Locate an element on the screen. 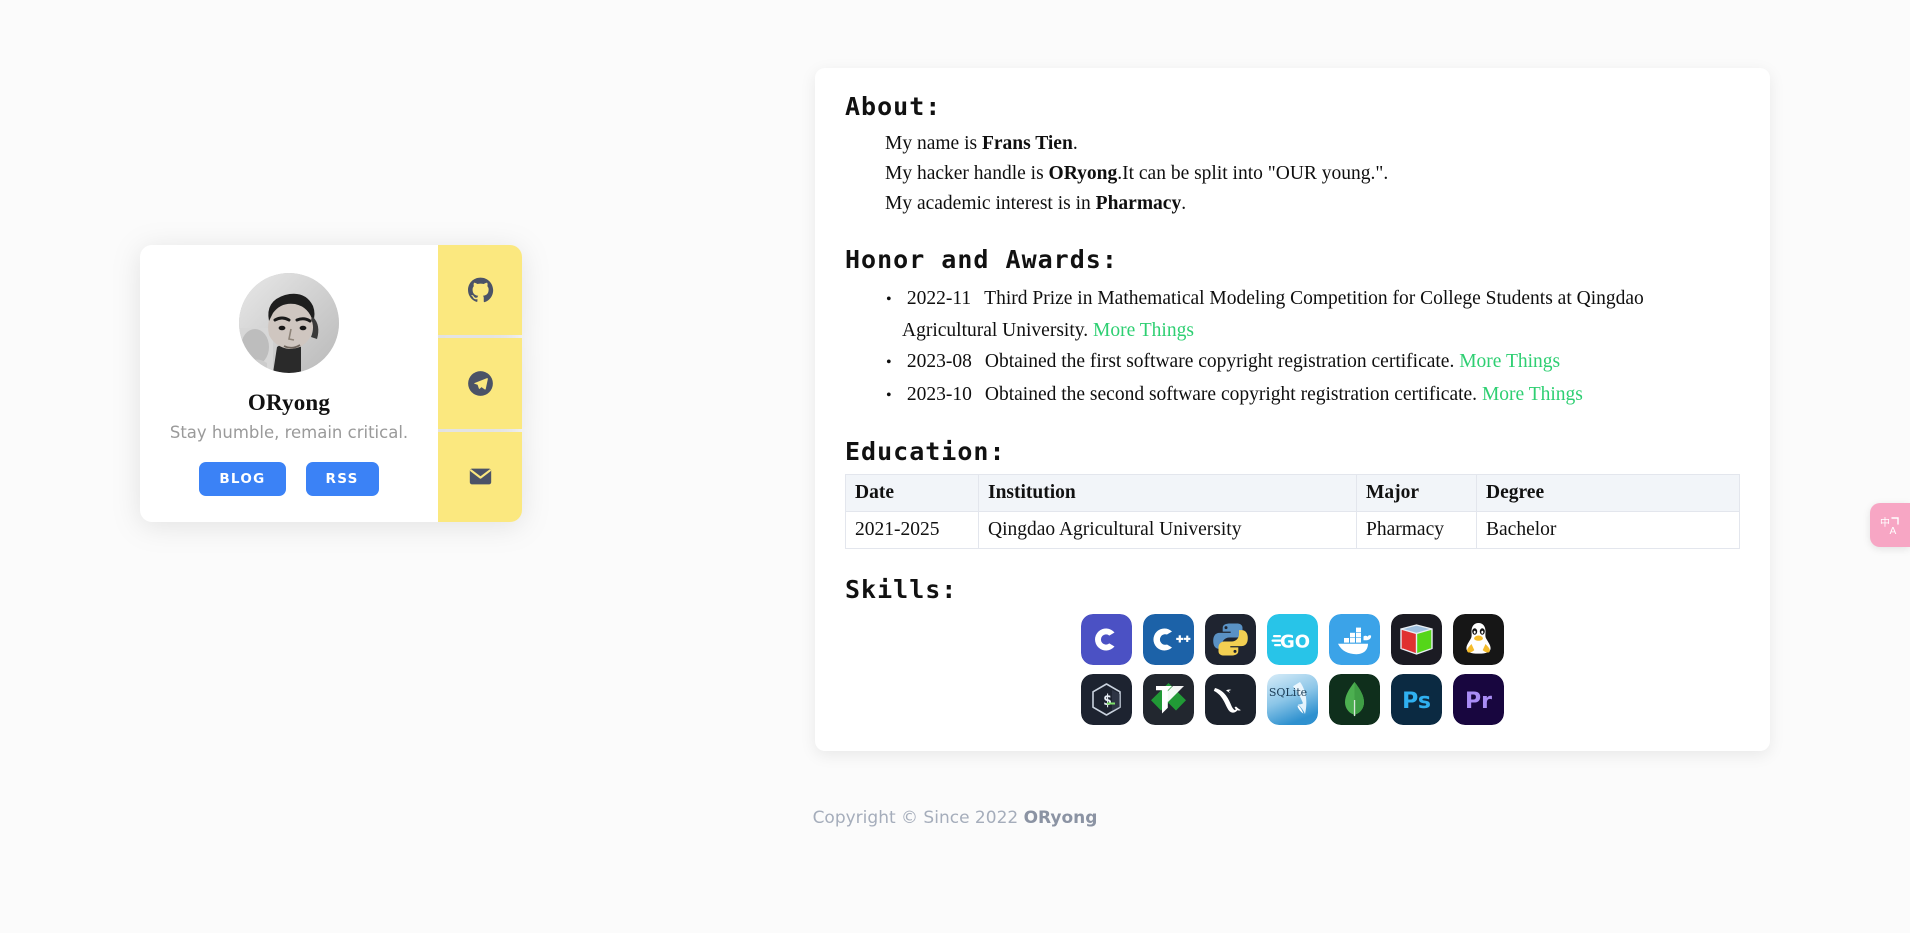 Image resolution: width=1910 pixels, height=933 pixels. about-line-name-pre: My name is is located at coordinates (933, 143).